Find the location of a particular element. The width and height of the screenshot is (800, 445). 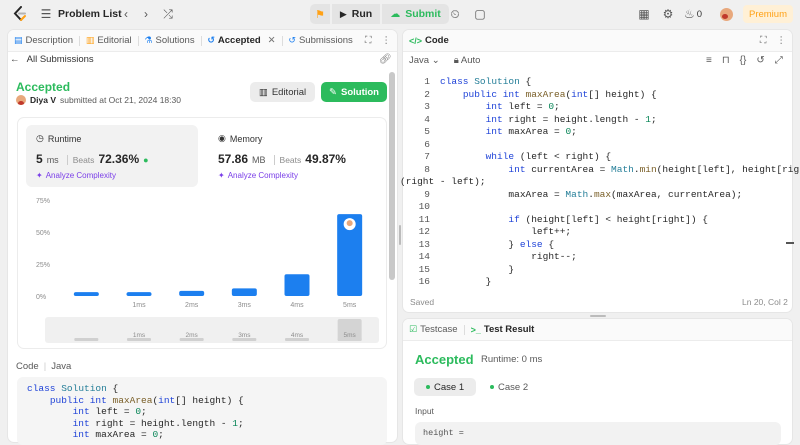

tab-solutions: ⚗ Solutions is located at coordinates (169, 41).